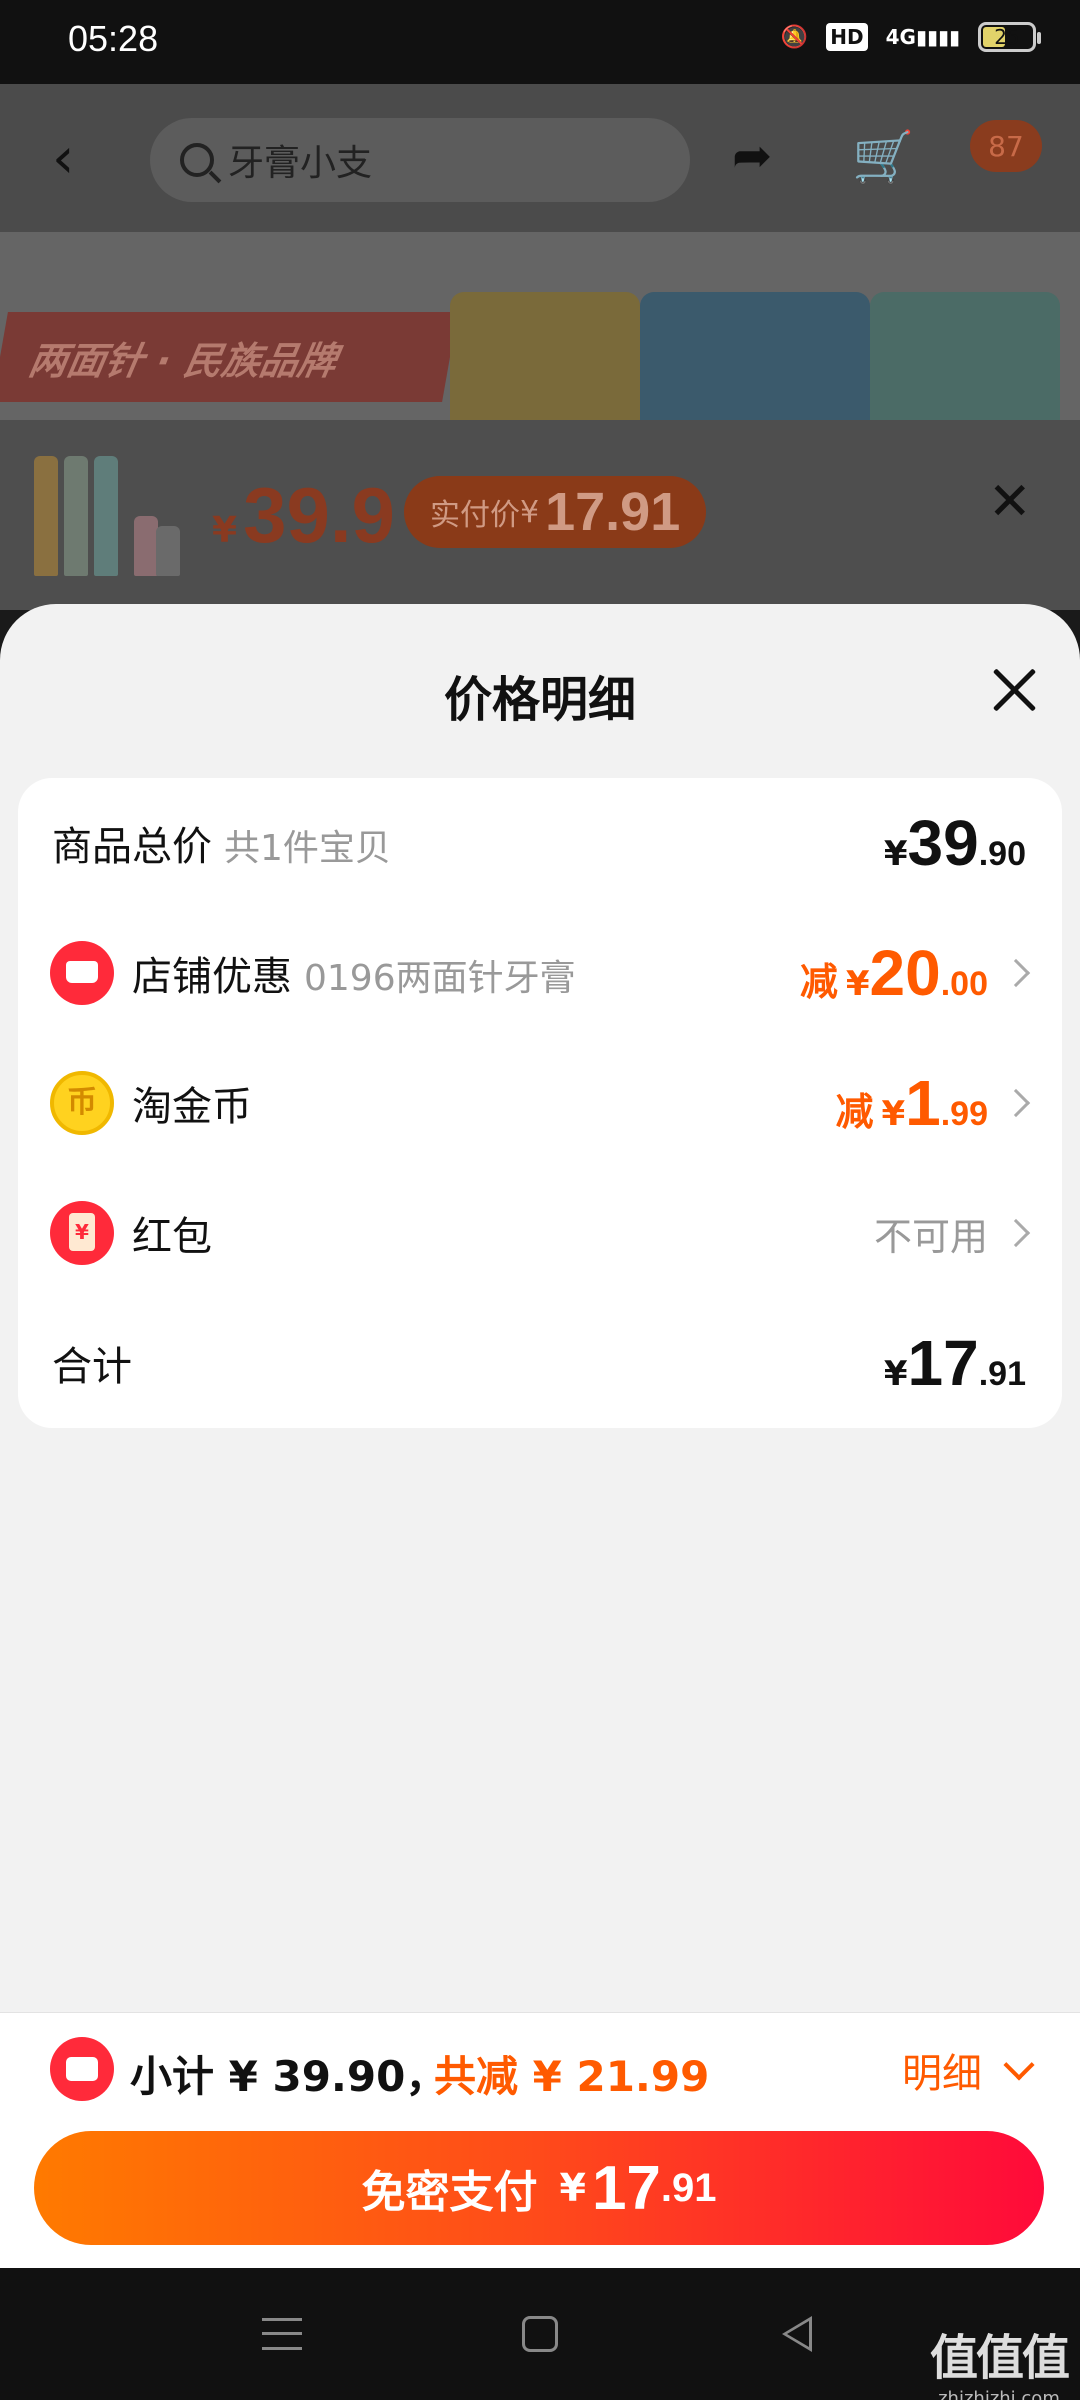 This screenshot has height=2400, width=1080. I want to click on status-bar: 05:28 🔕 HD 4G▮▮▮▮ 25, so click(540, 42).